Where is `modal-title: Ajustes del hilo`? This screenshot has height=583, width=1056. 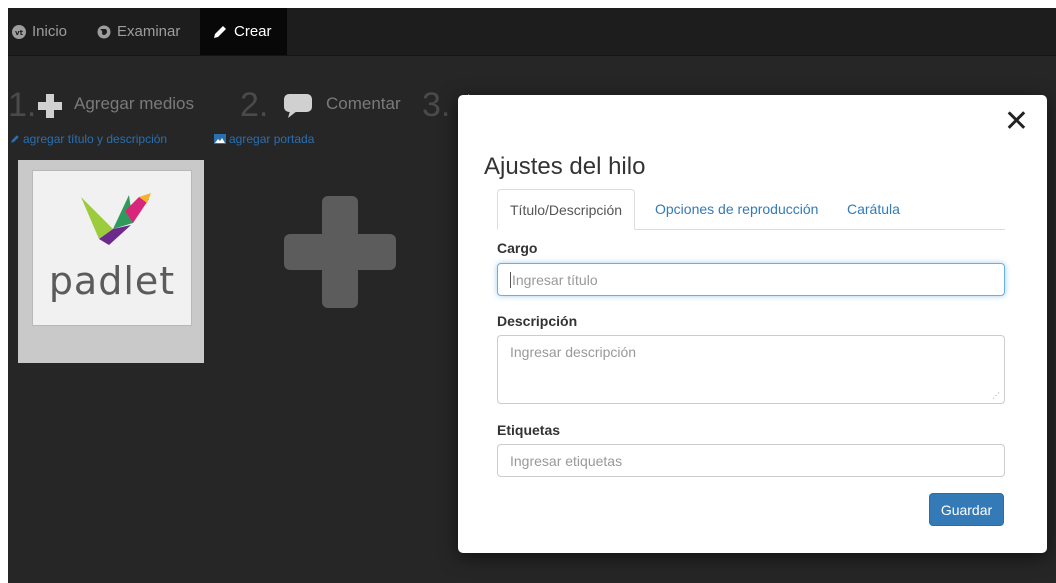
modal-title: Ajustes del hilo is located at coordinates (565, 166).